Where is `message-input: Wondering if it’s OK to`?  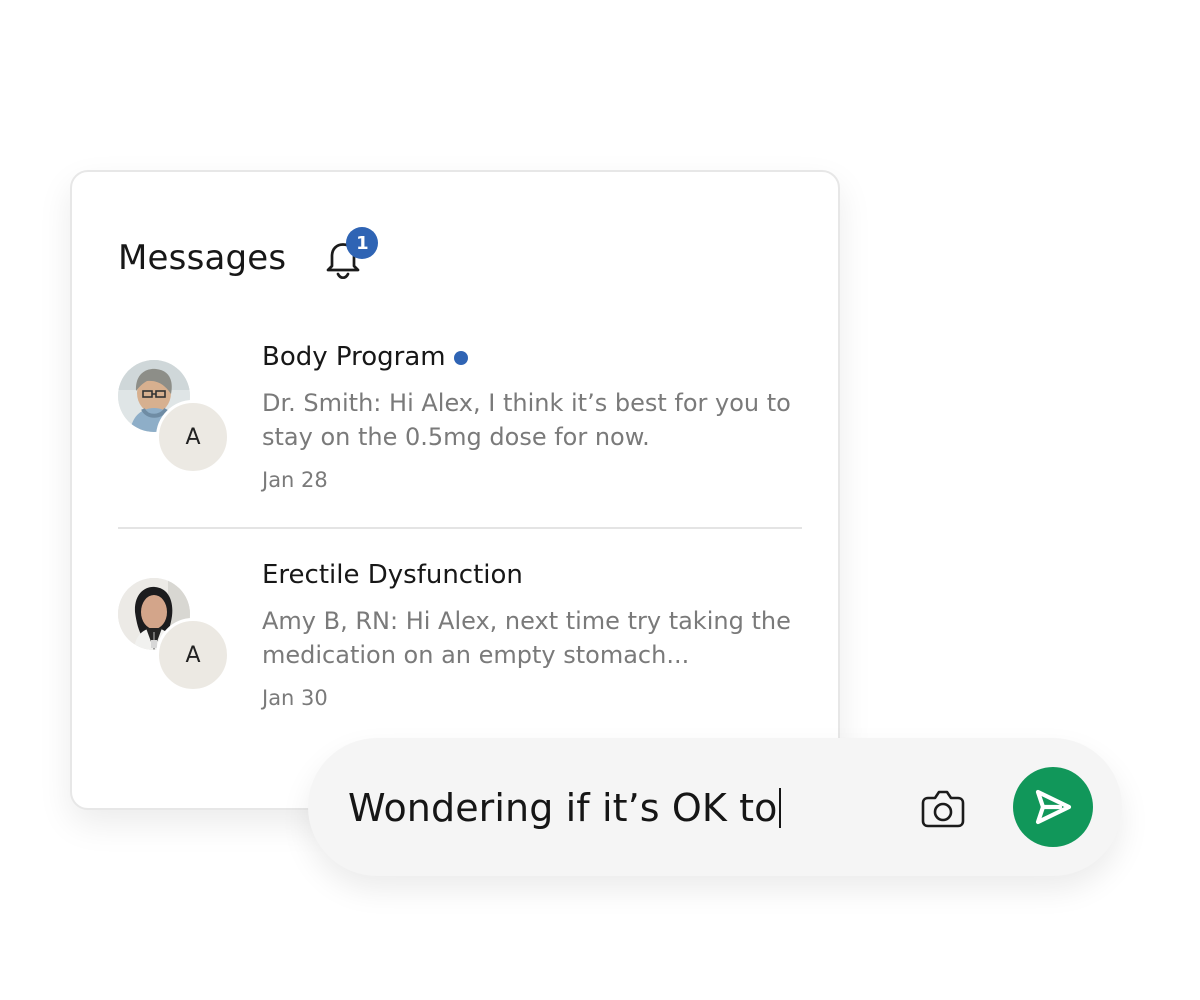 message-input: Wondering if it’s OK to is located at coordinates (565, 808).